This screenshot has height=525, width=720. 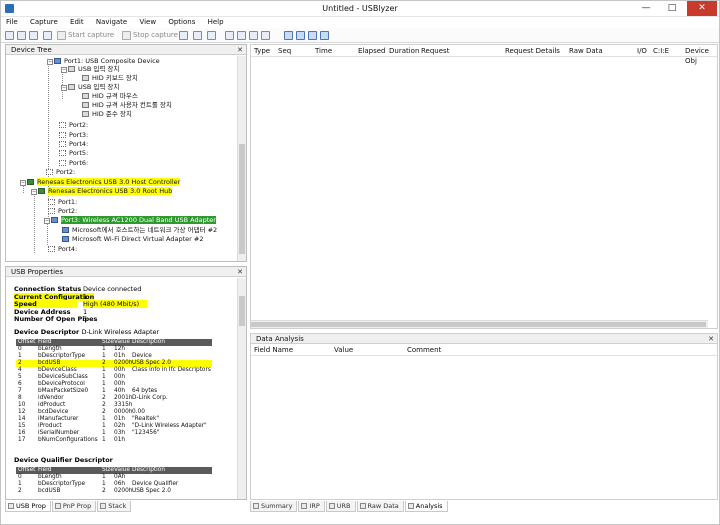 I want to click on table-row: 8 idVendor 2 2001hD-Link Corp., so click(x=93, y=398).